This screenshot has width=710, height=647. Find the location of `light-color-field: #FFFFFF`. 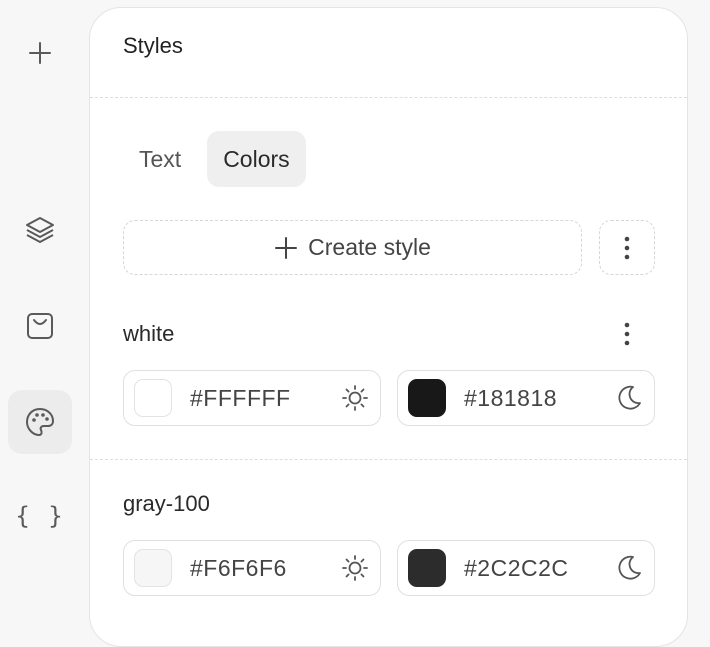

light-color-field: #FFFFFF is located at coordinates (252, 398).